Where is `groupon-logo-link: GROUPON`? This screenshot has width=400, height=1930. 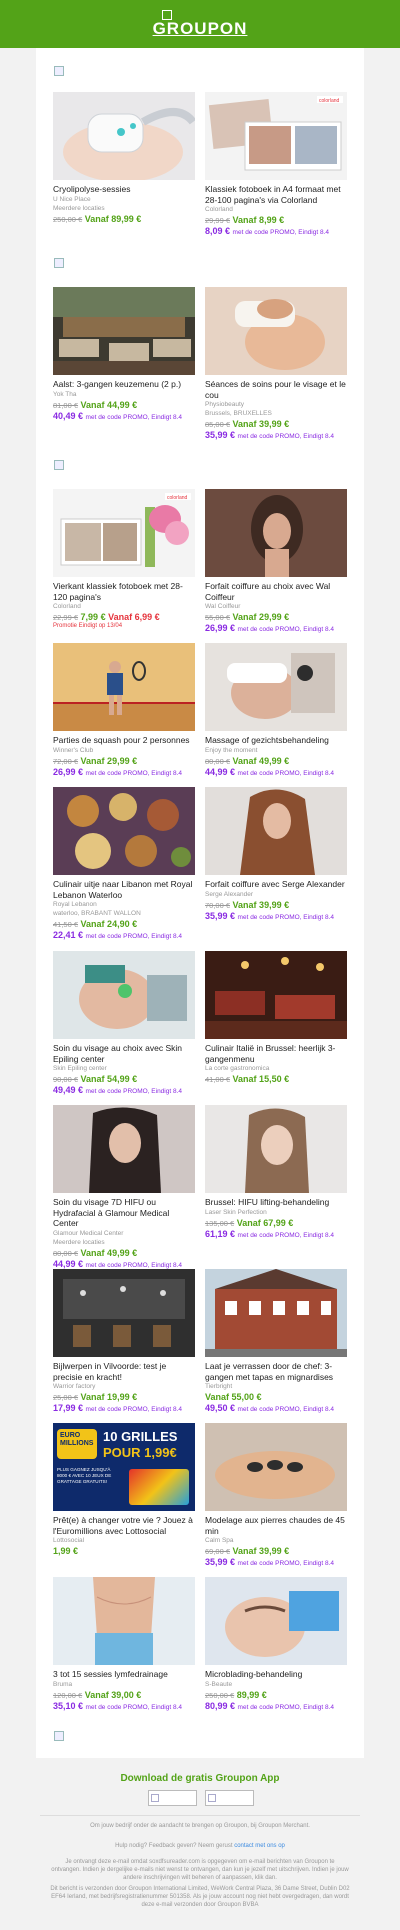 groupon-logo-link: GROUPON is located at coordinates (200, 29).